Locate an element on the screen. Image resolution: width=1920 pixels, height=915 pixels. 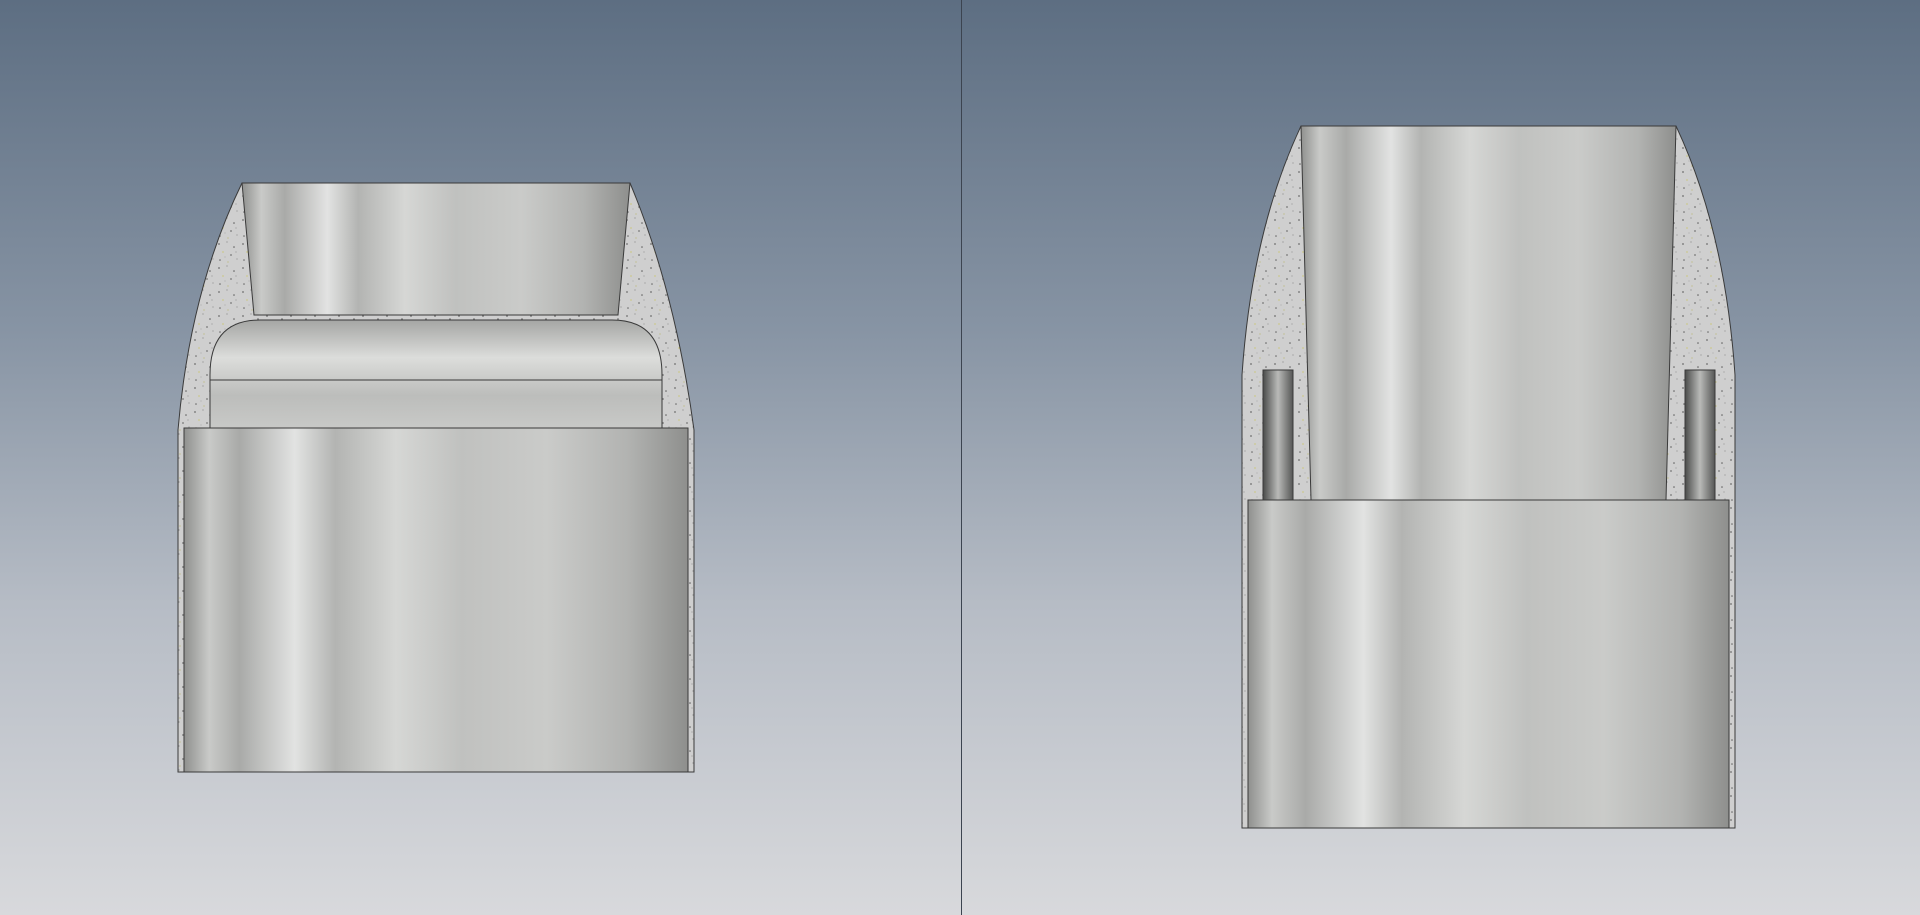
left-main-body is located at coordinates (436, 600).